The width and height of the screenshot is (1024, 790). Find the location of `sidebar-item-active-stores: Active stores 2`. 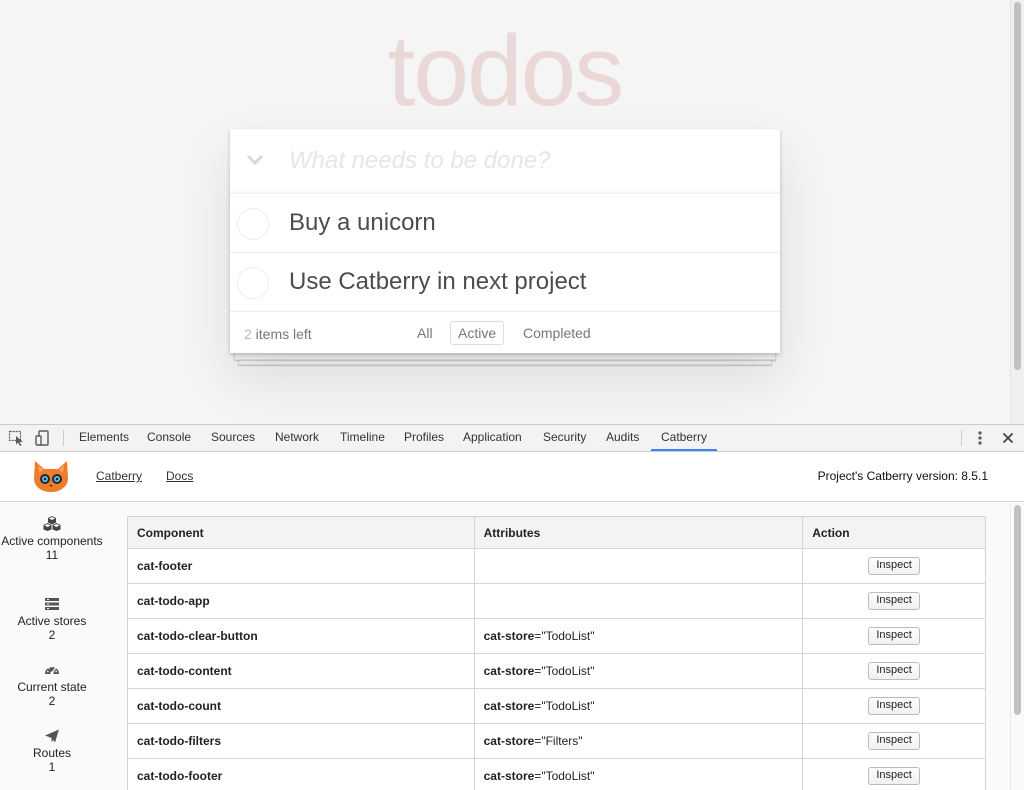

sidebar-item-active-stores: Active stores 2 is located at coordinates (52, 619).